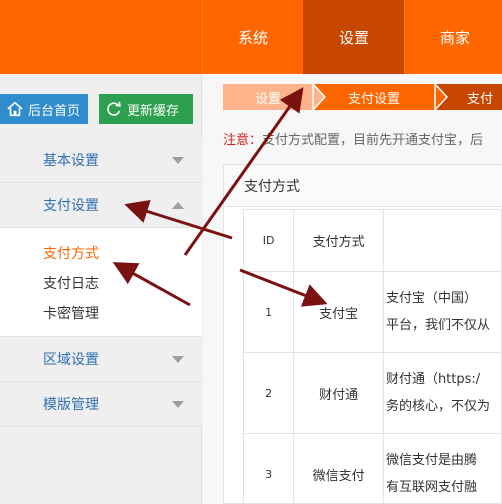 Image resolution: width=502 pixels, height=504 pixels. Describe the element at coordinates (101, 205) in the screenshot. I see `menu-payment-settings: 支付设置` at that location.